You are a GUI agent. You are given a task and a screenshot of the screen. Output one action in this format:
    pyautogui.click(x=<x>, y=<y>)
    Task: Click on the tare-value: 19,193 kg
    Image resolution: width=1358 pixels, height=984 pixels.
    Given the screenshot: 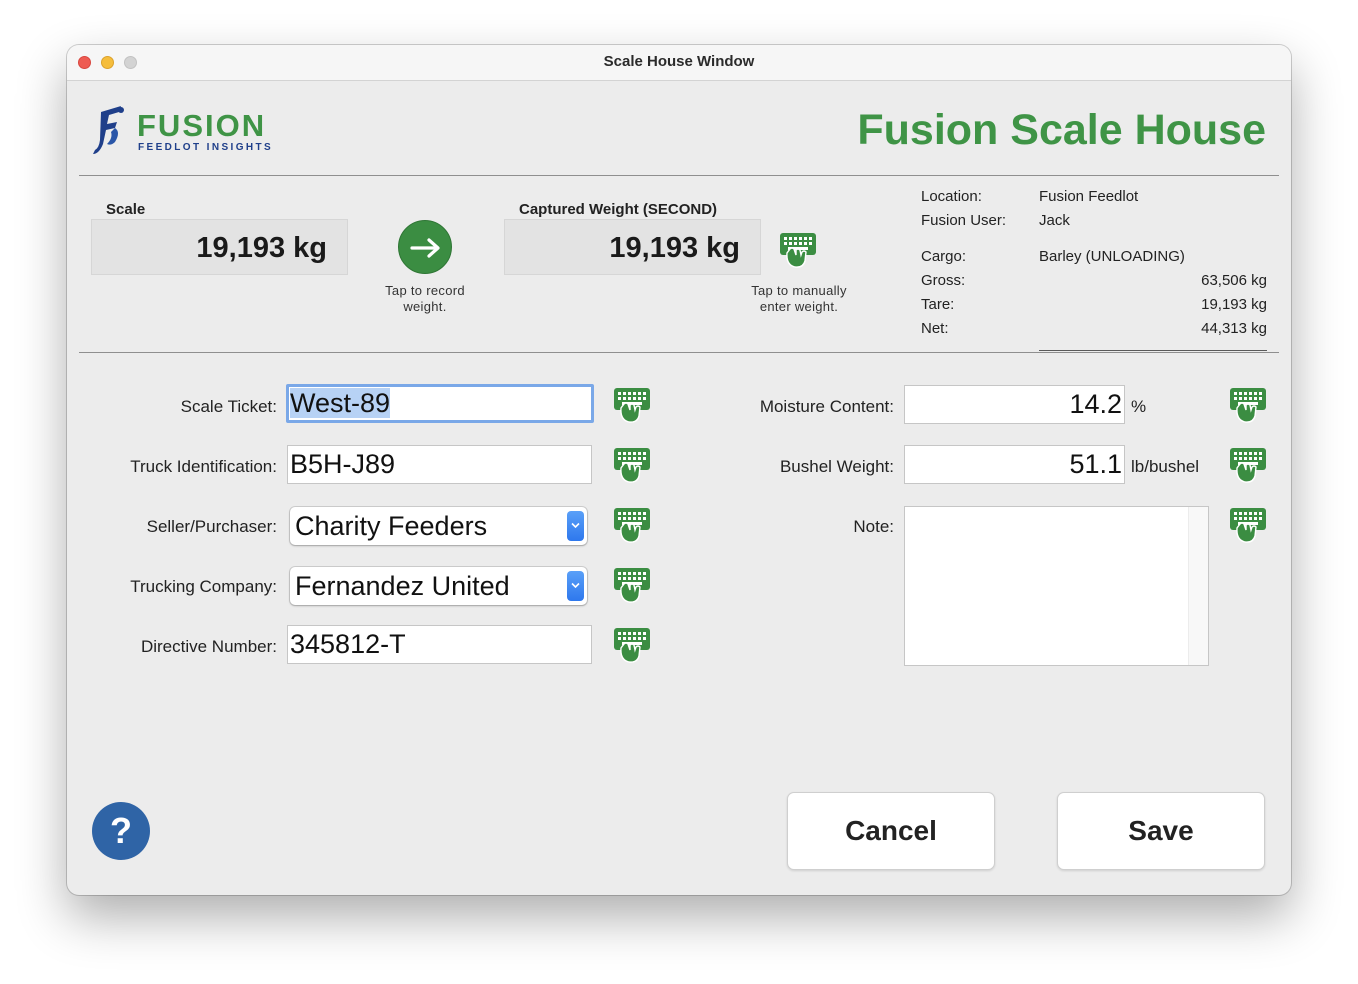 What is the action you would take?
    pyautogui.click(x=1234, y=304)
    